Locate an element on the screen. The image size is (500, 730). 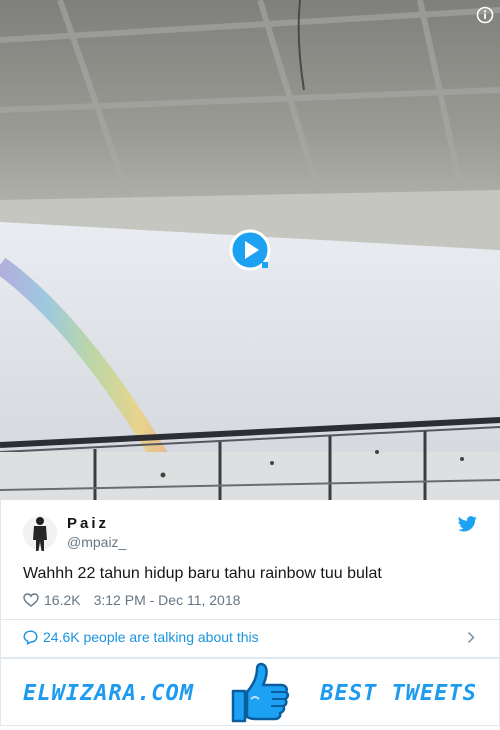
promo-banner: ELWIZARA.COM BEST TWEETS is located at coordinates (250, 692).